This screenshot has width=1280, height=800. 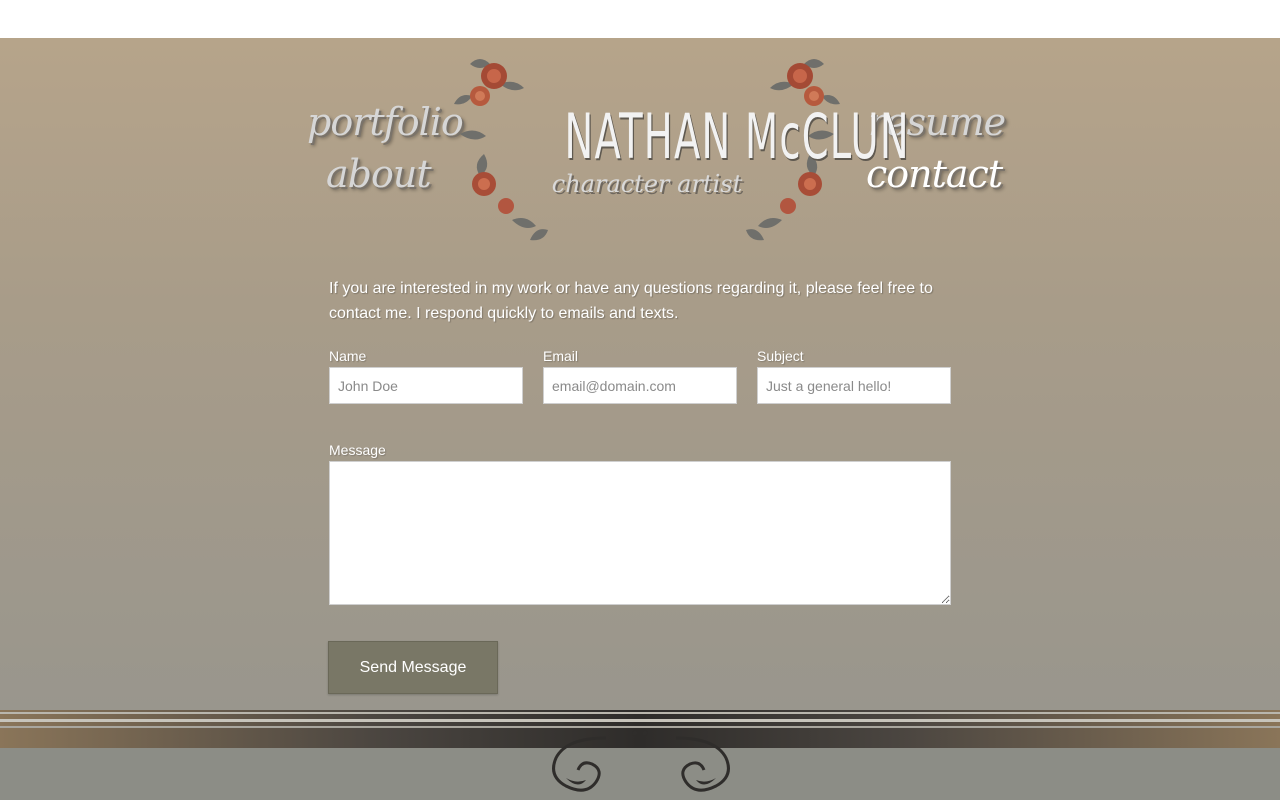 I want to click on subject-input, so click(x=854, y=385).